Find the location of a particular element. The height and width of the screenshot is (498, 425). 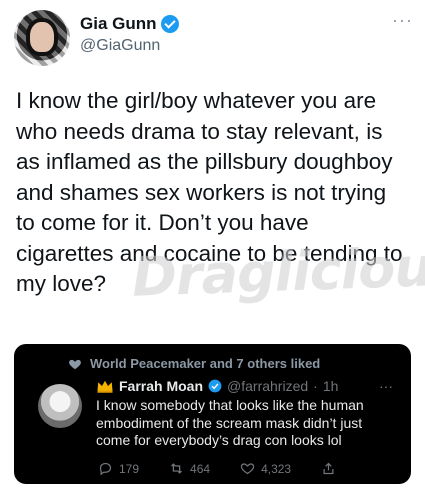

retweet-button: 464 is located at coordinates (189, 468).